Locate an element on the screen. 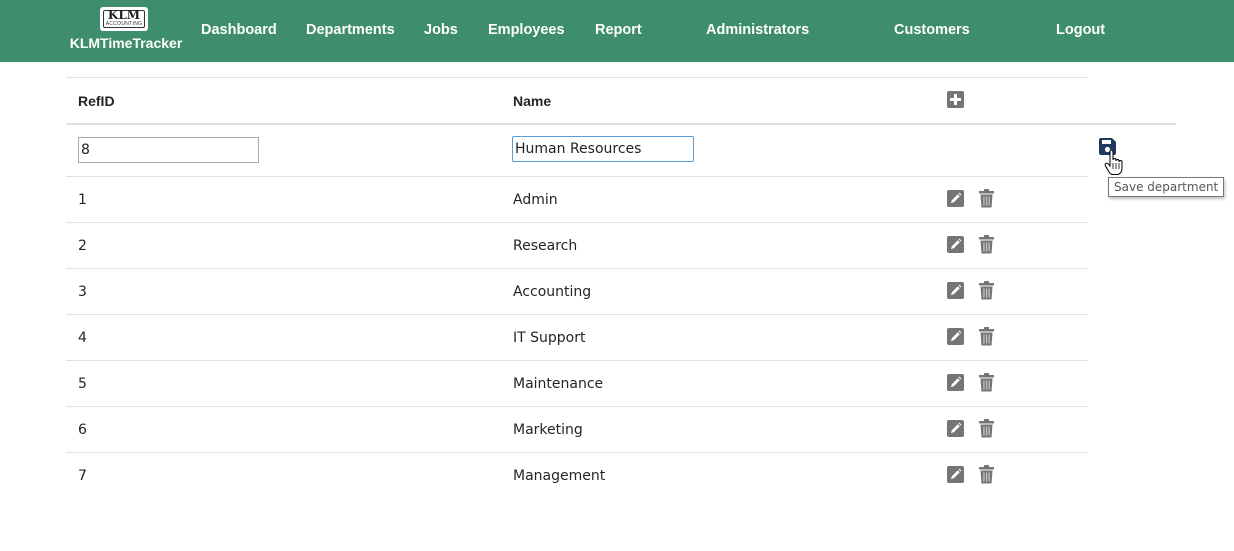 This screenshot has width=1234, height=551. header-refid: RefID is located at coordinates (96, 101).